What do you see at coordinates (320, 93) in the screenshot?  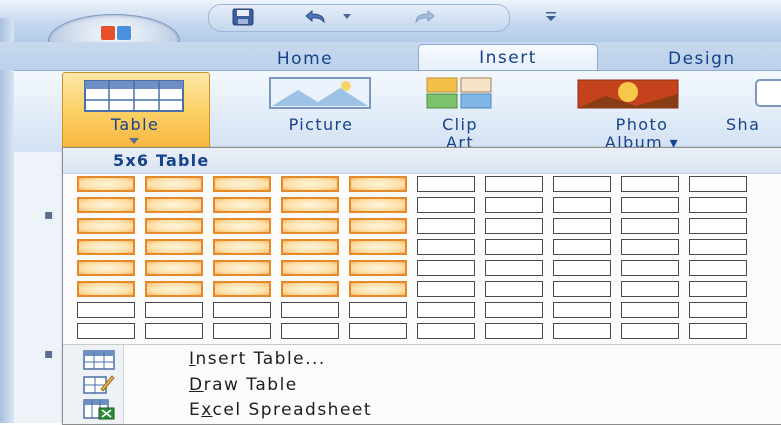 I see `picture-icon` at bounding box center [320, 93].